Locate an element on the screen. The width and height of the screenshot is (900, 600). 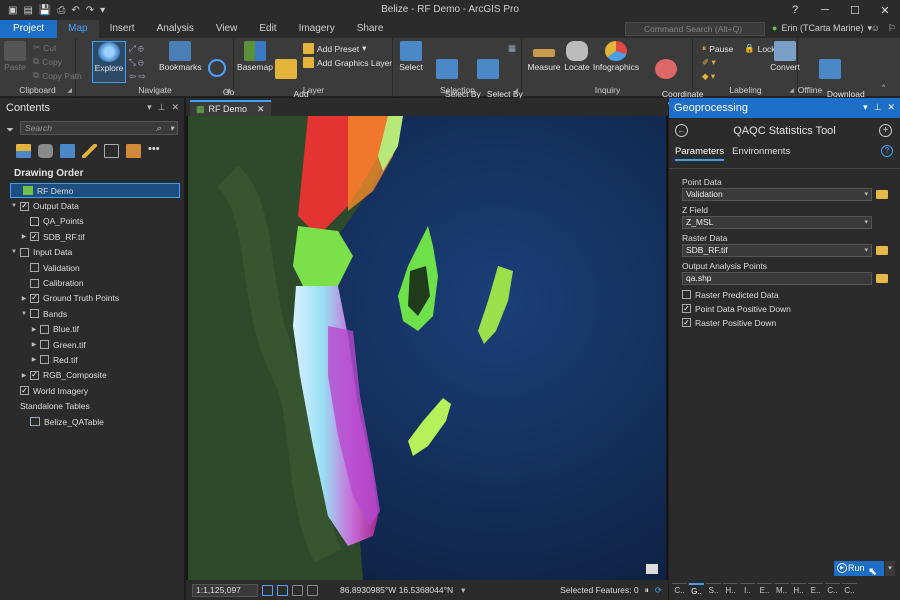
layer-item-red-tif: ▶ Red.tif is located at coordinates (92, 359).